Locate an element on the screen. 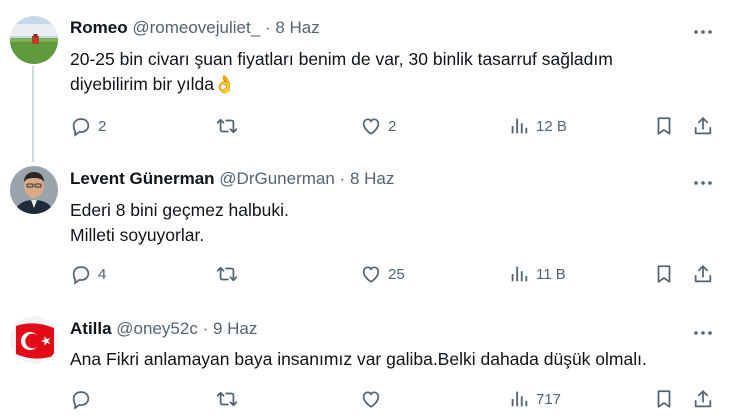 The image size is (730, 420). views-count: 11 B is located at coordinates (551, 274).